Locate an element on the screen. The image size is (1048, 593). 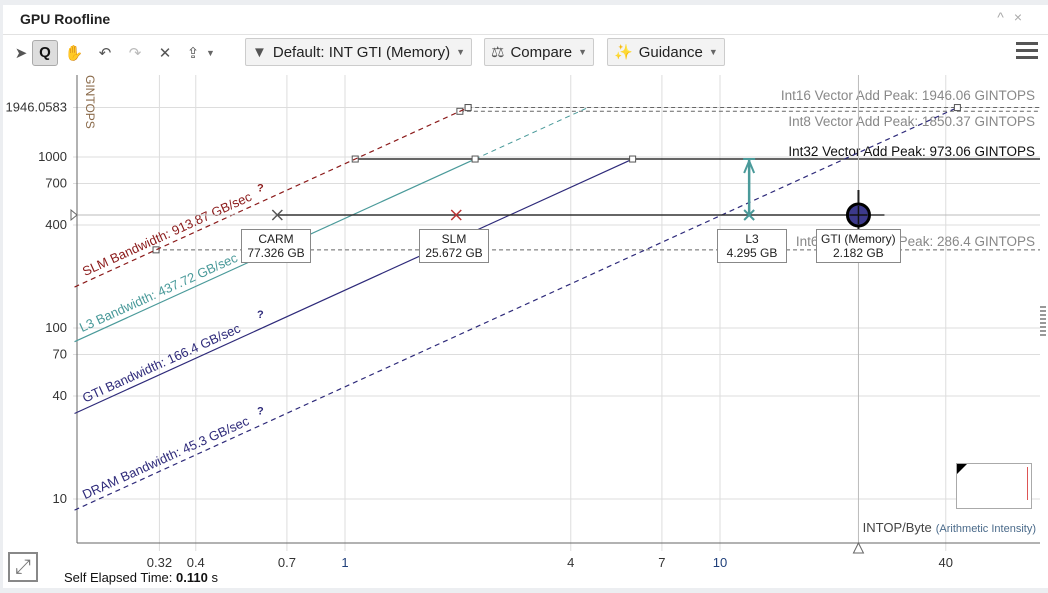
expand-icon: ⤢ is located at coordinates (23, 567).